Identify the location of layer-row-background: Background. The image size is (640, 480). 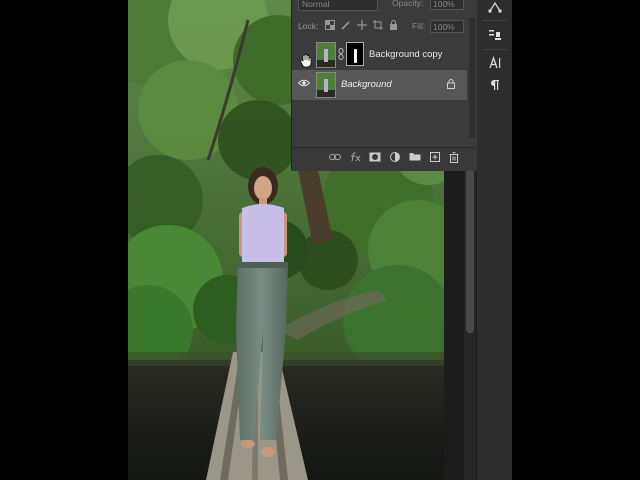
(379, 85).